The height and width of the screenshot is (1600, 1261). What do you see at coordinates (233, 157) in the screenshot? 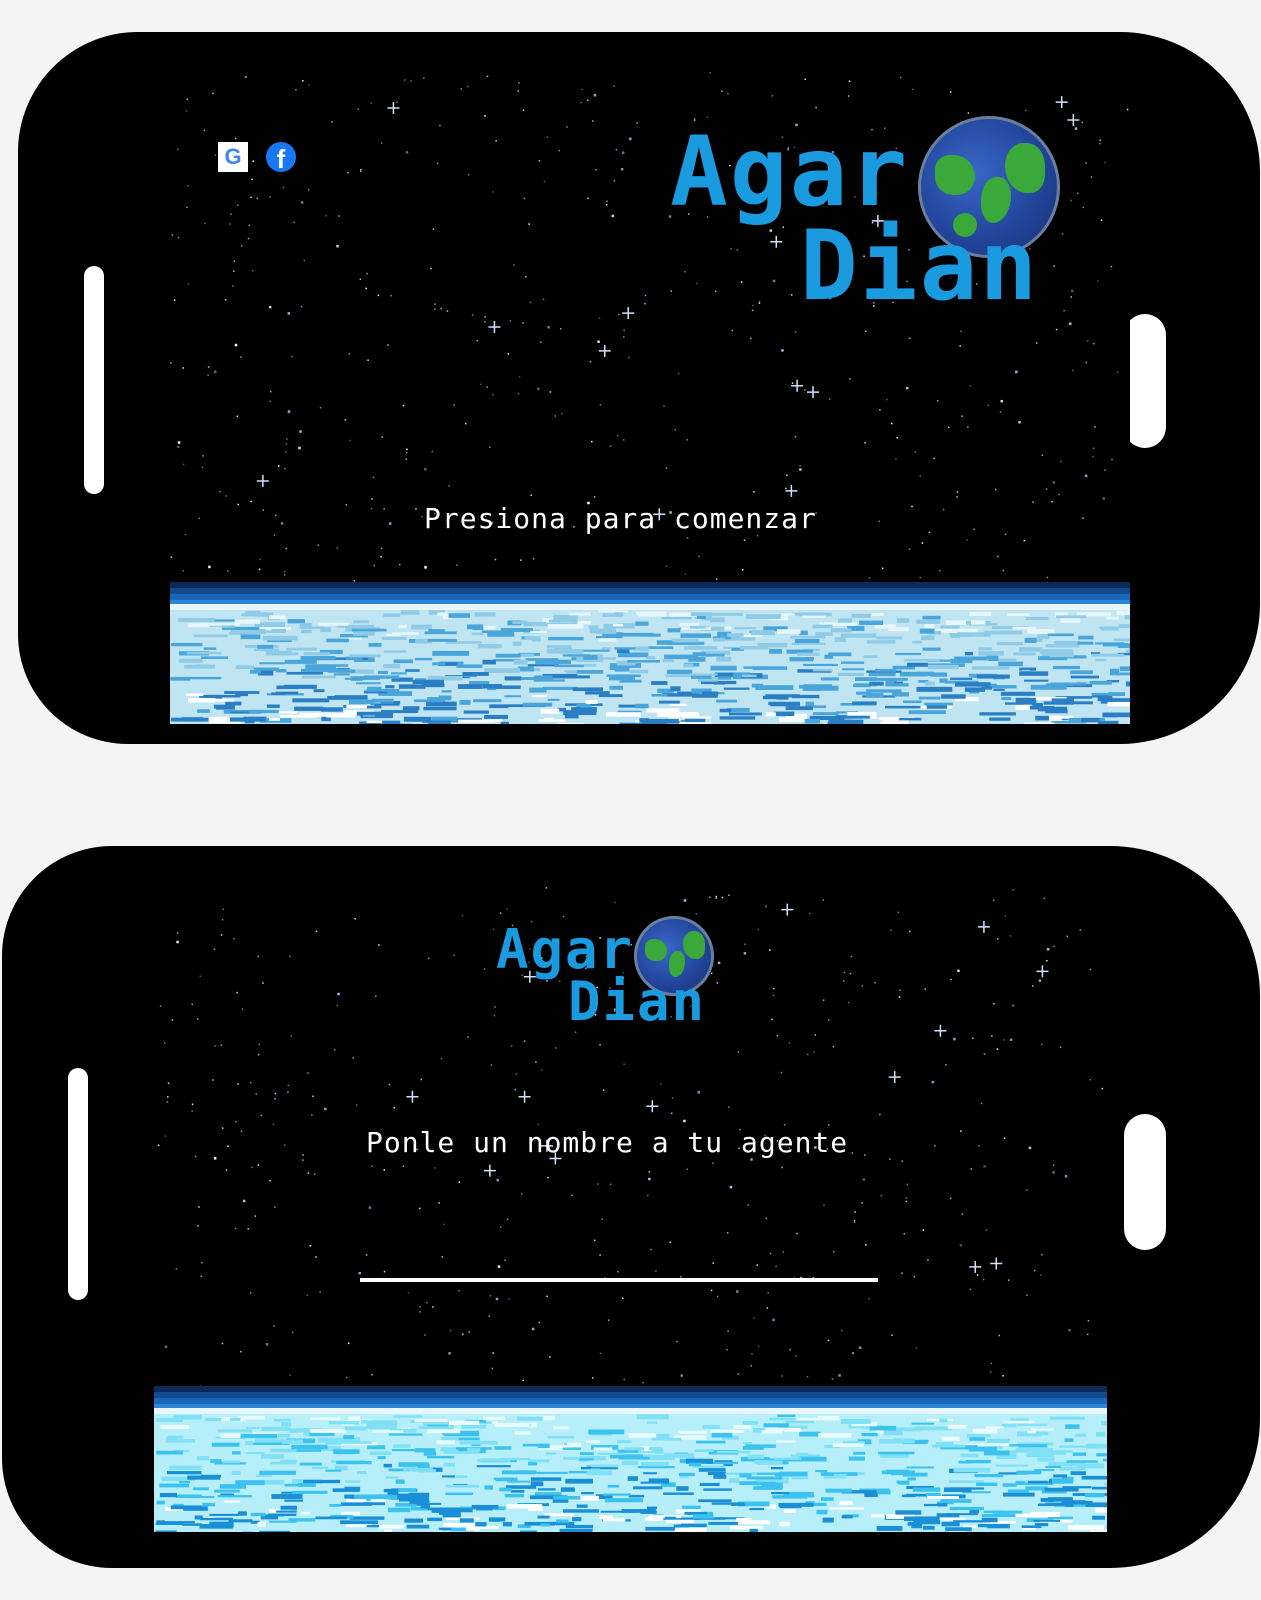
I see `google-login-icon: G` at bounding box center [233, 157].